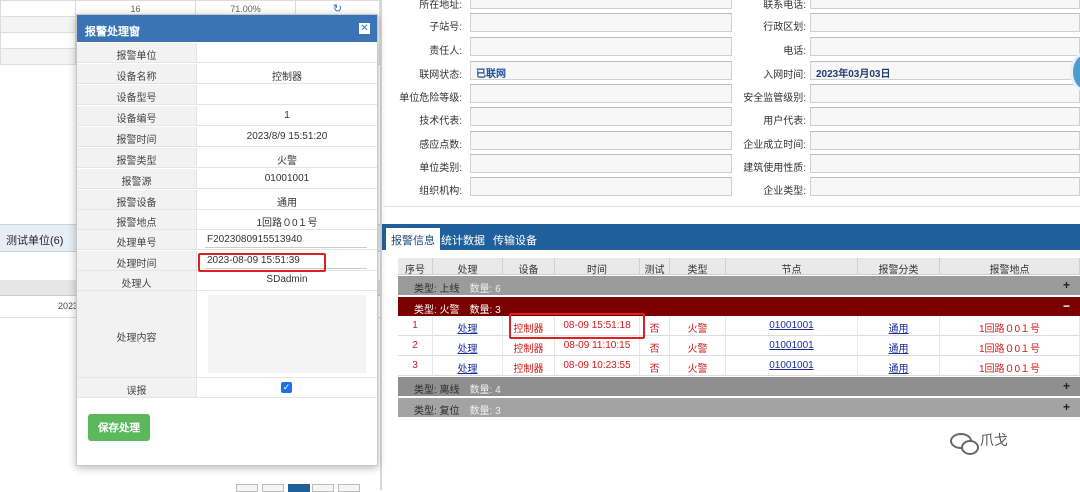 Image resolution: width=1080 pixels, height=492 pixels. What do you see at coordinates (137, 239) in the screenshot?
I see `label-ticket-no: 处理单号` at bounding box center [137, 239].